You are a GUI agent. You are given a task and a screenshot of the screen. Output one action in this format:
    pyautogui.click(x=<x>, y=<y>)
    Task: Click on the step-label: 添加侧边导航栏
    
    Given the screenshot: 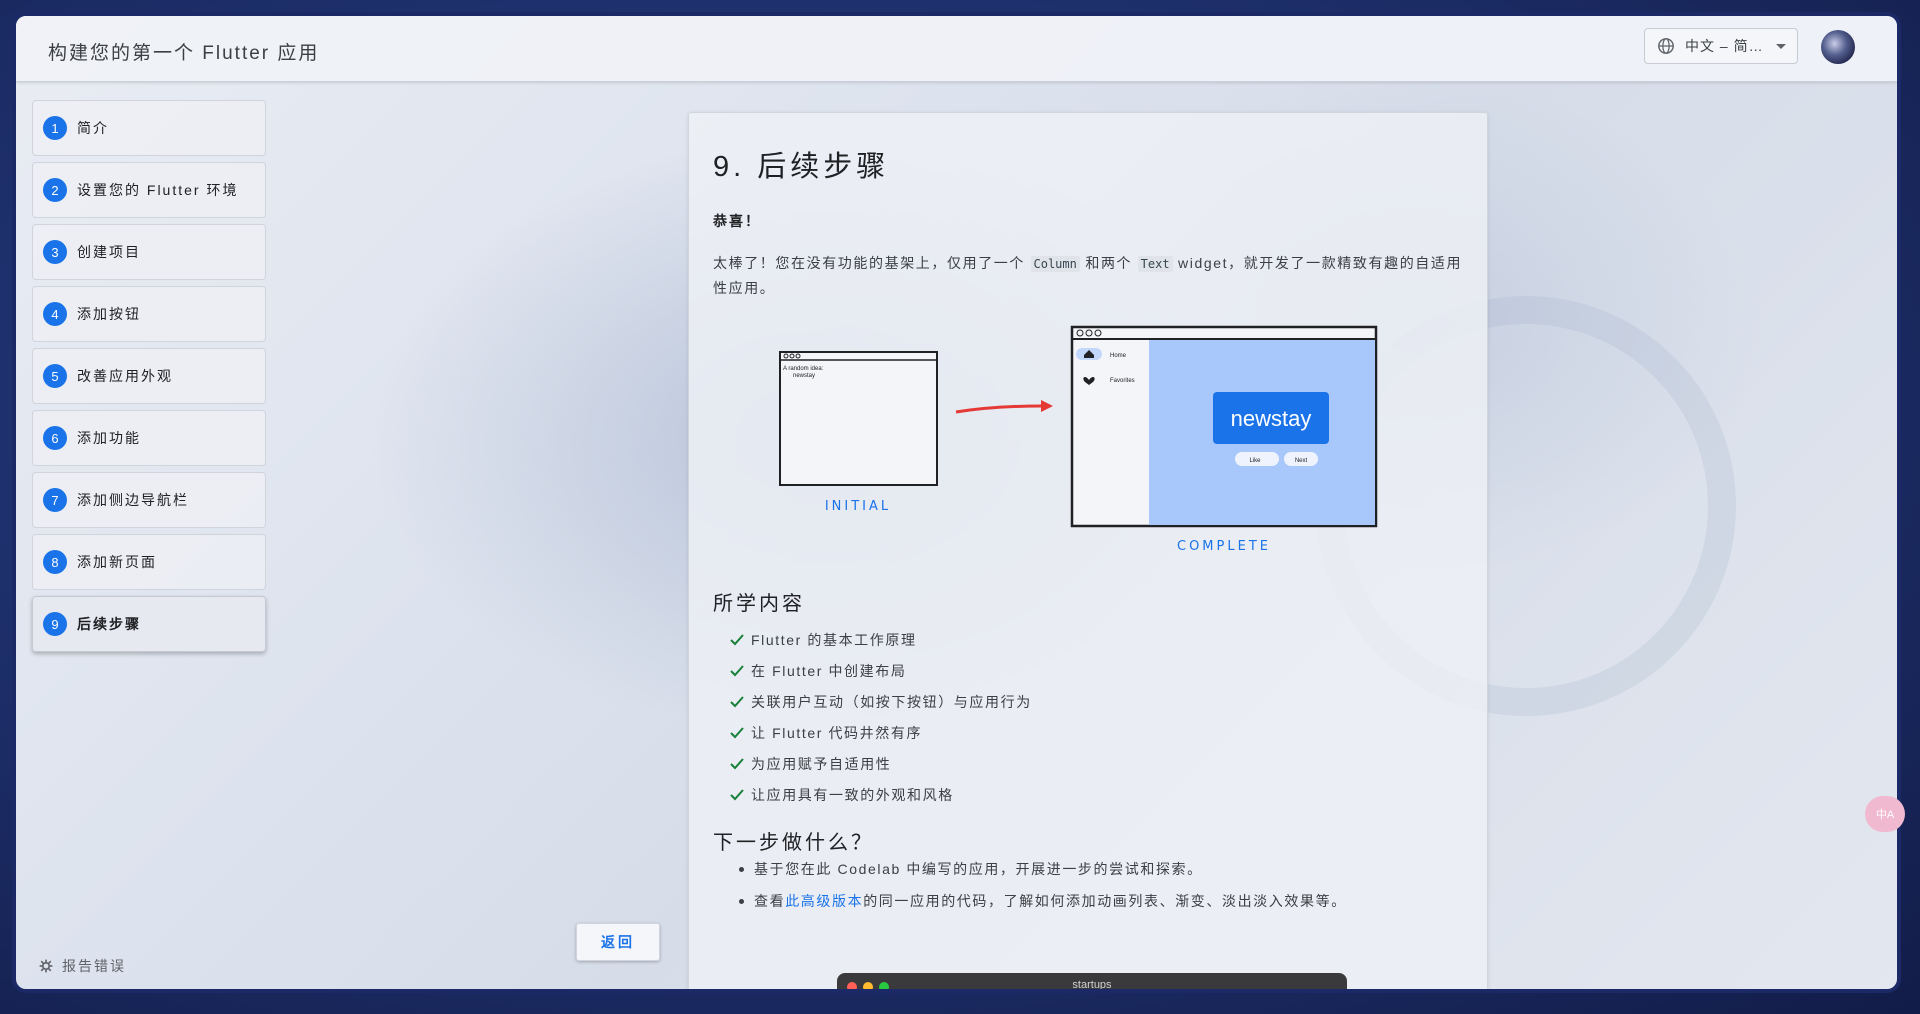 What is the action you would take?
    pyautogui.click(x=133, y=500)
    